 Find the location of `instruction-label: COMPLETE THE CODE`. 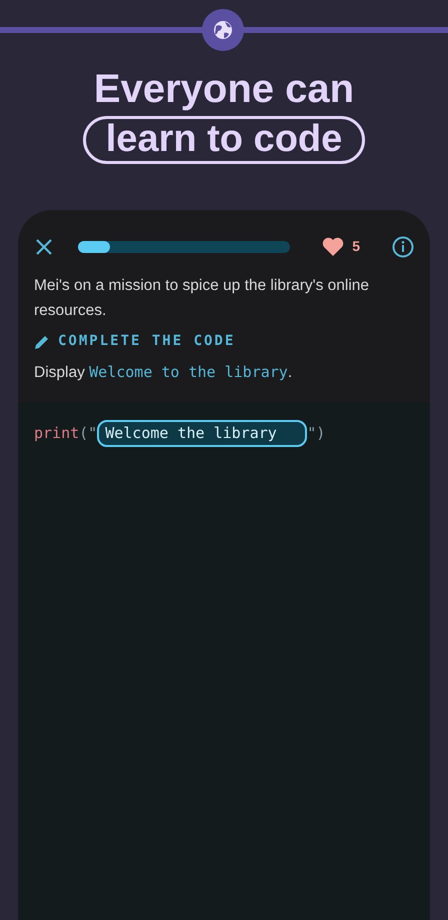

instruction-label: COMPLETE THE CODE is located at coordinates (147, 342).